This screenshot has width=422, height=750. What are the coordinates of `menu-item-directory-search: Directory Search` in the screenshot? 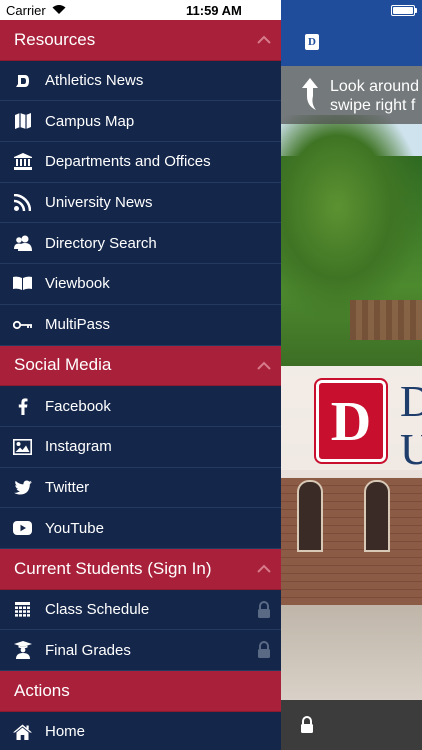 It's located at (140, 244).